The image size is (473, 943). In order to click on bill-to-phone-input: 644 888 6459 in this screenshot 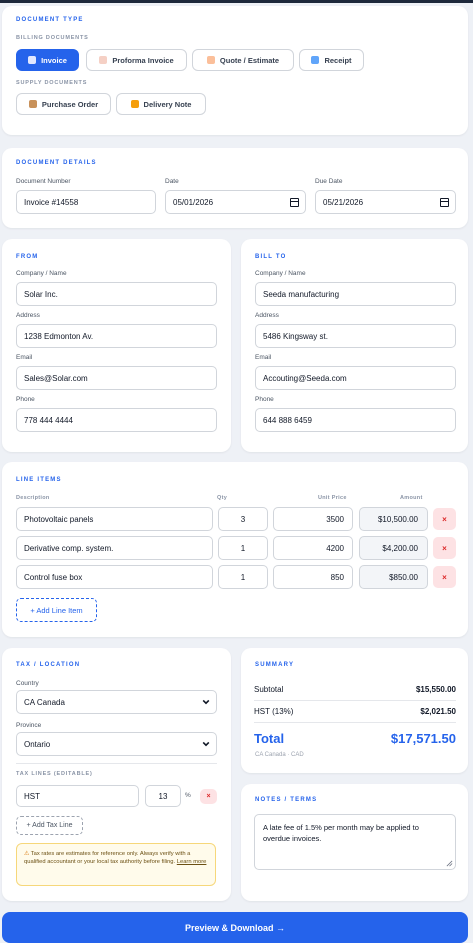, I will do `click(355, 420)`.